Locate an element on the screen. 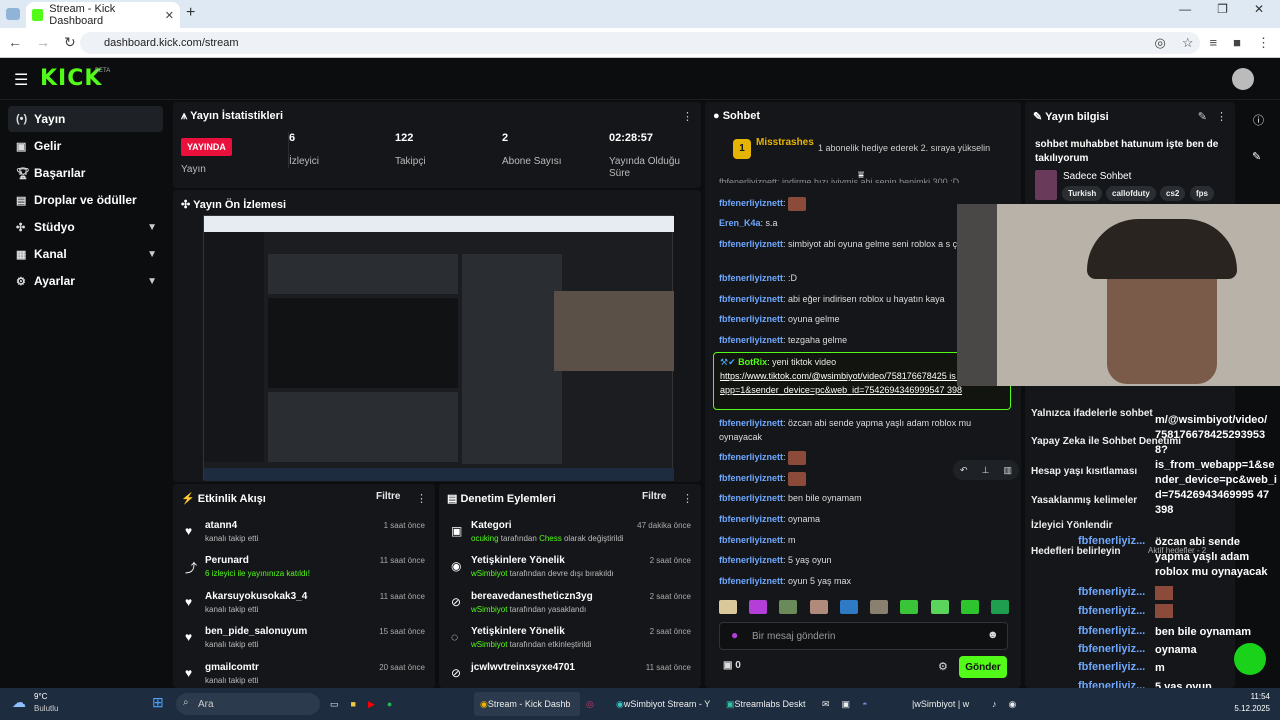 The image size is (1280, 720). steam-icon: ◉ is located at coordinates (1013, 704).